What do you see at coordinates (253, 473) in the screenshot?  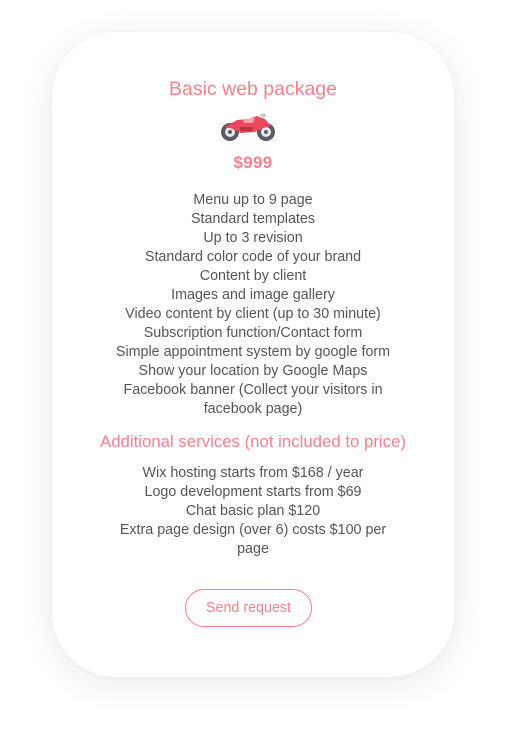 I see `additional-service-item: Wix hosting starts from $168 / year` at bounding box center [253, 473].